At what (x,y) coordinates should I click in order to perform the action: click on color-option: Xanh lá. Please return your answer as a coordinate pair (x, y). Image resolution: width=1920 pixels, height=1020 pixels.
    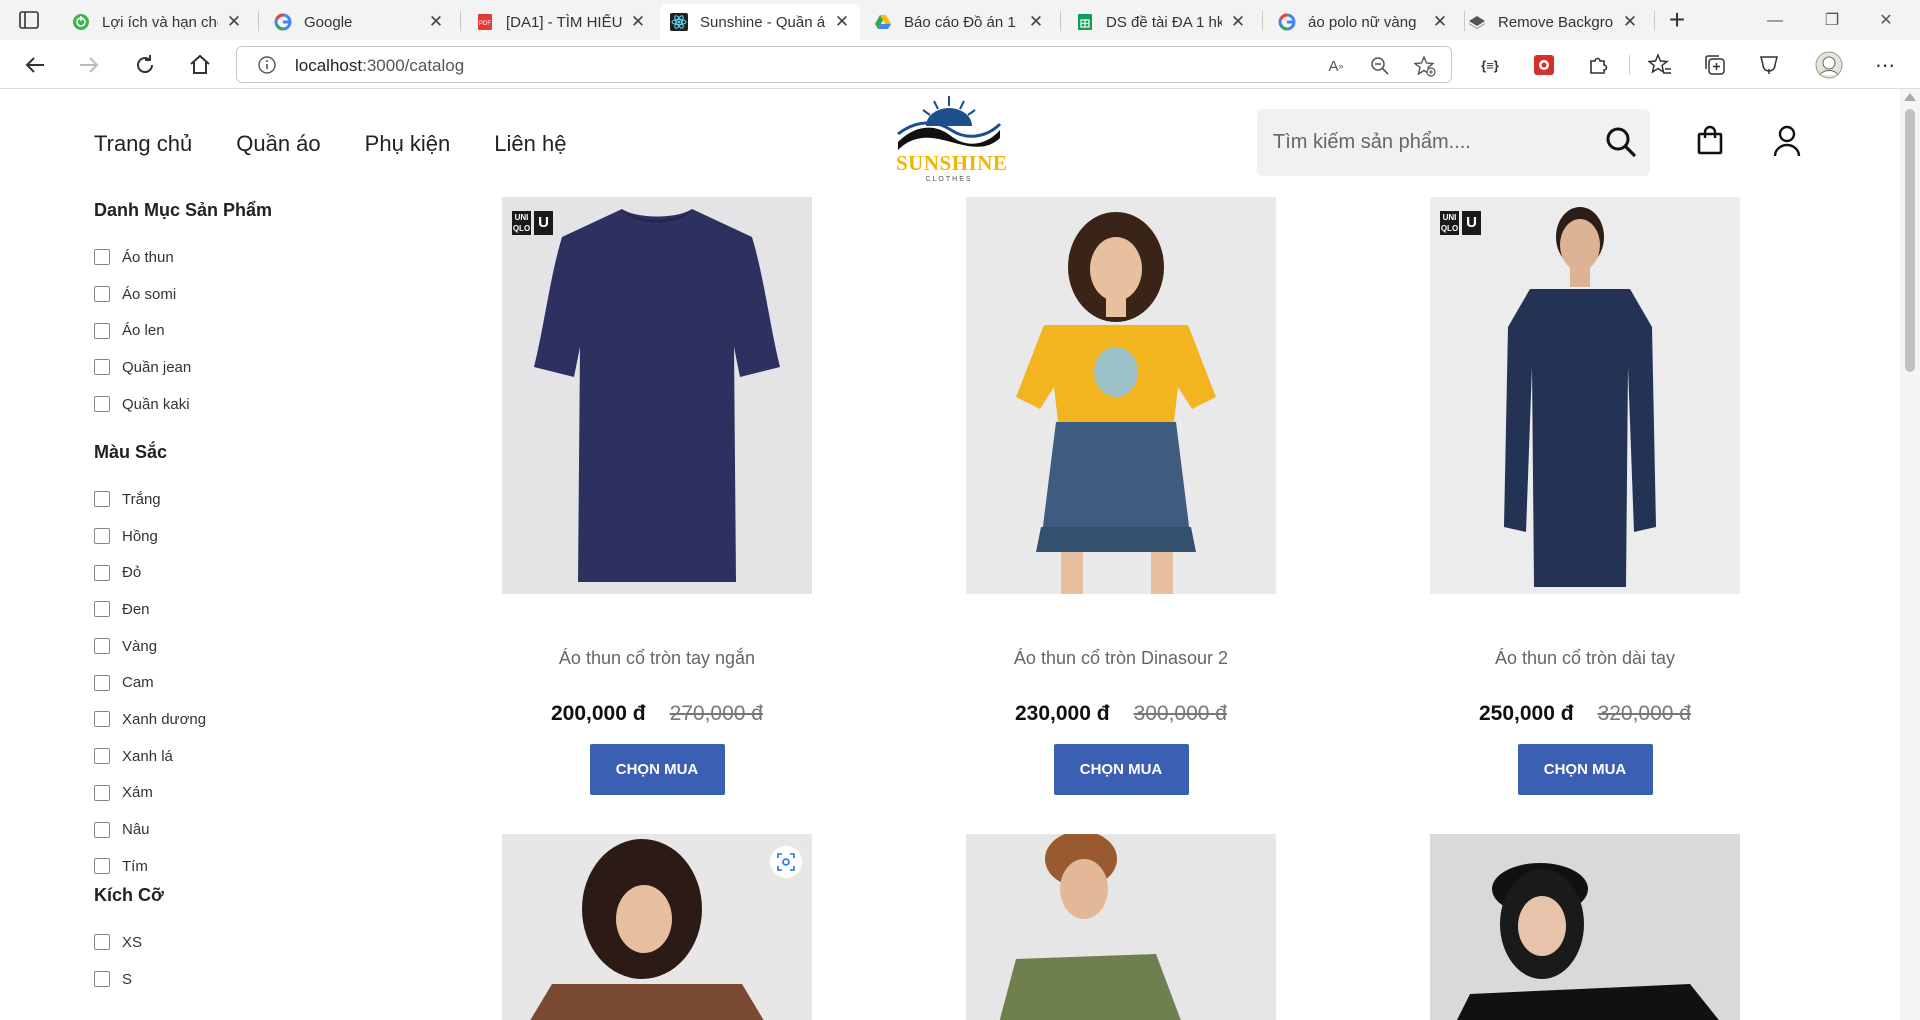
    Looking at the image, I should click on (150, 756).